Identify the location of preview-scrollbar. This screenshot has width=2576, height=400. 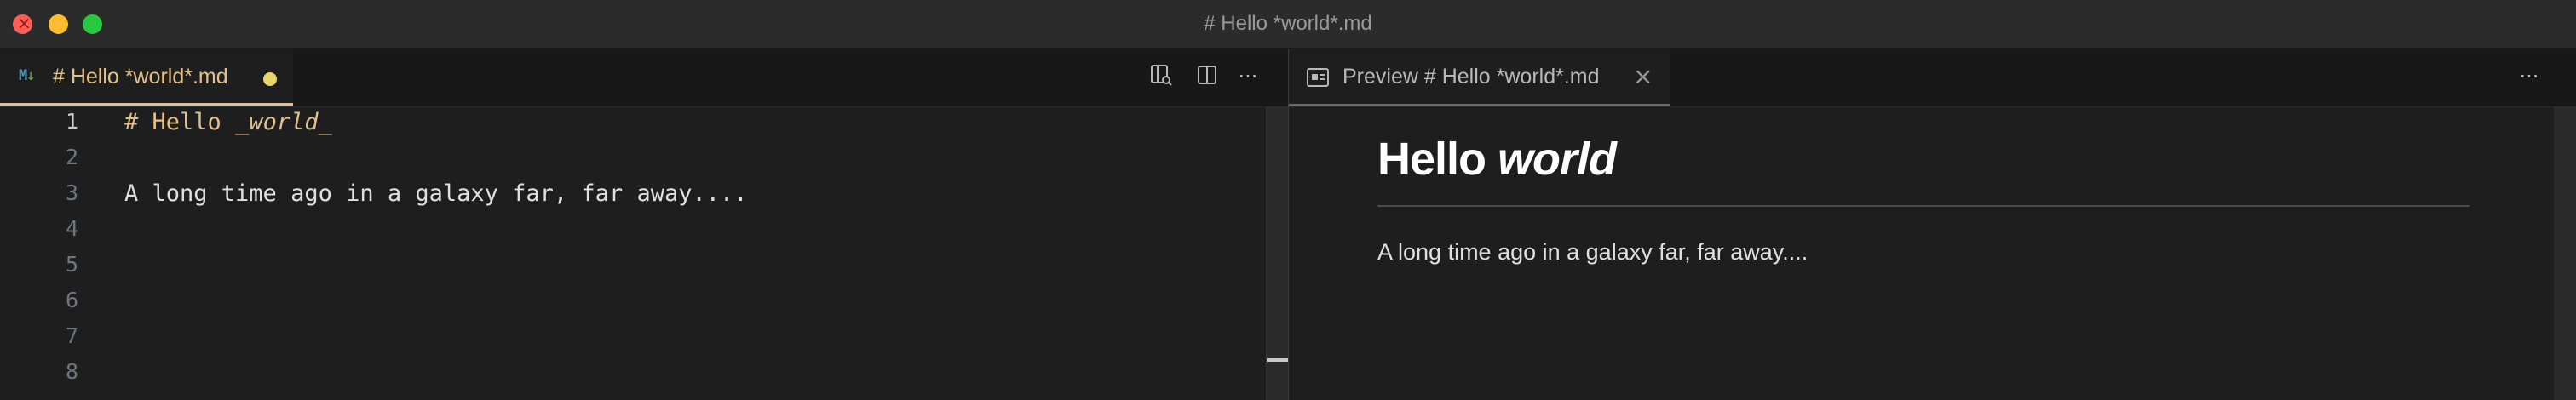
(2565, 253).